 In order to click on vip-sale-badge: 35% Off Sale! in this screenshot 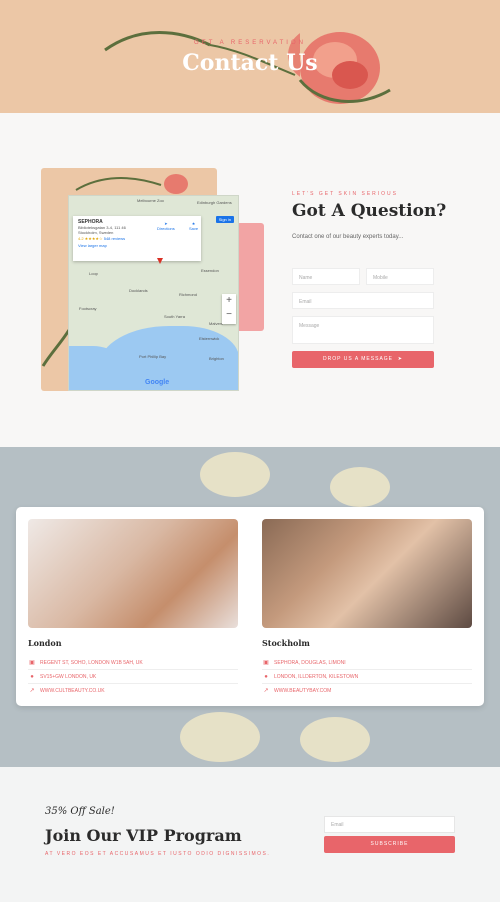, I will do `click(80, 811)`.